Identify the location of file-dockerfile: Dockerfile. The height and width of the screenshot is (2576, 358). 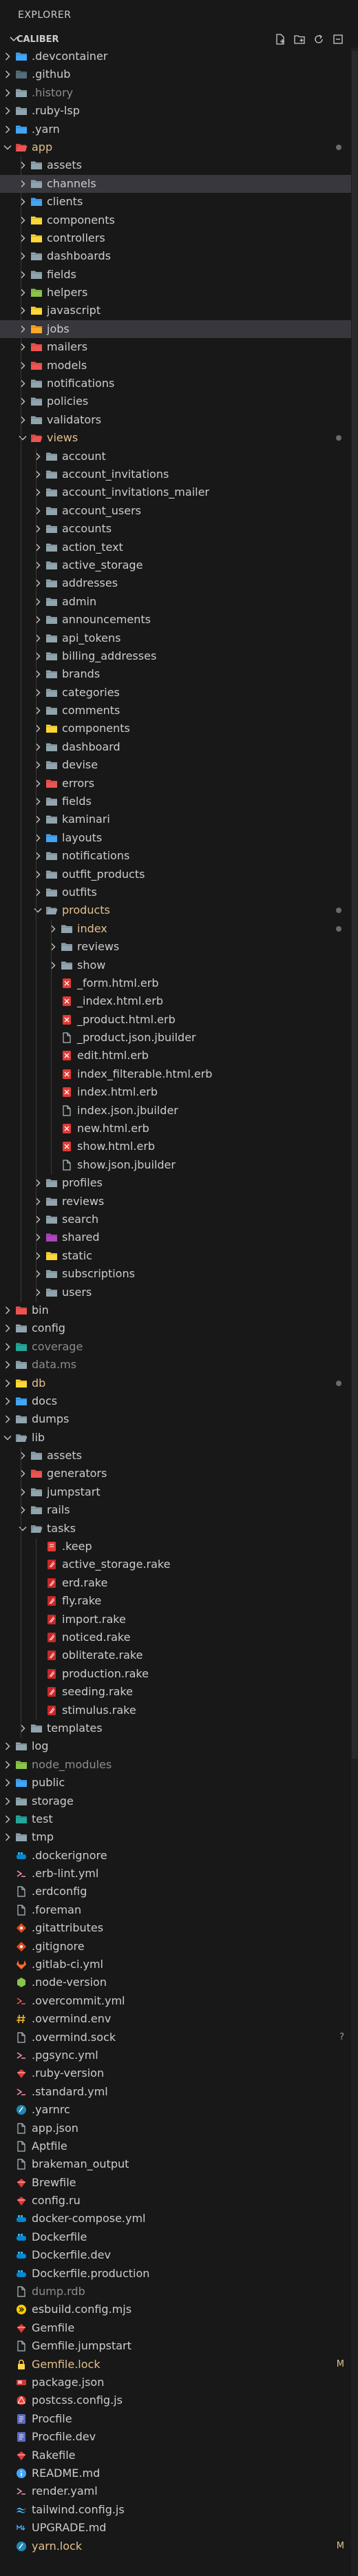
(179, 2237).